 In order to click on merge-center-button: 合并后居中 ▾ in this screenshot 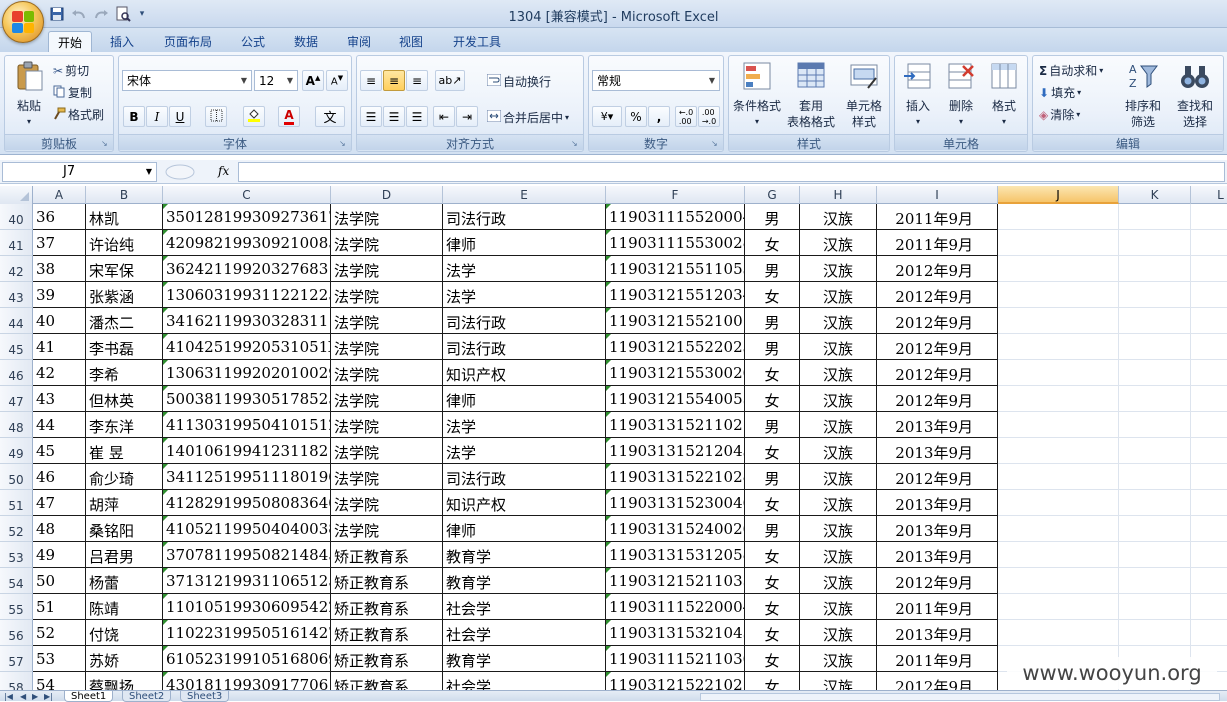, I will do `click(528, 117)`.